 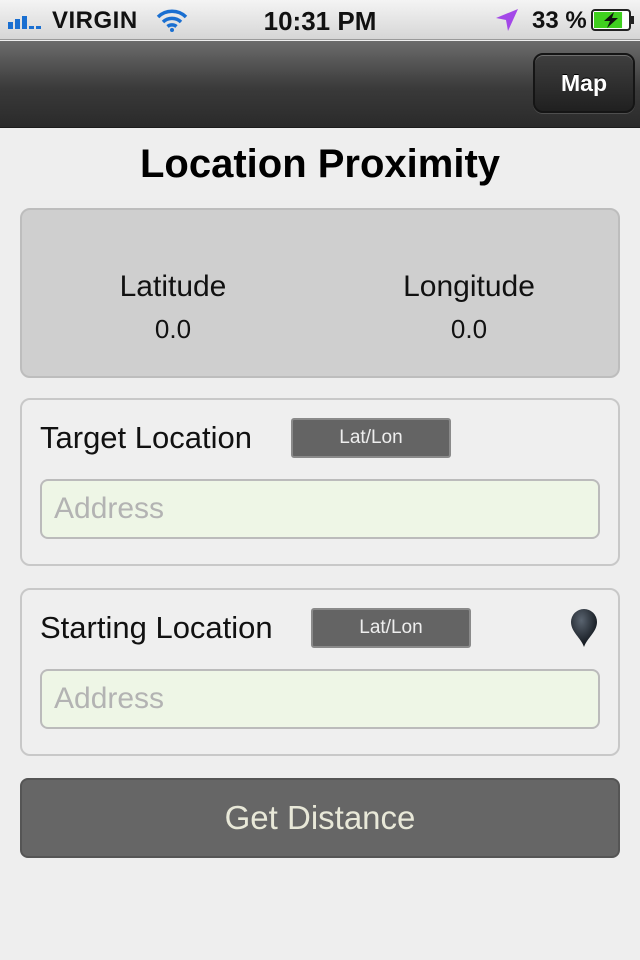 What do you see at coordinates (320, 84) in the screenshot?
I see `navigation-bar: Map` at bounding box center [320, 84].